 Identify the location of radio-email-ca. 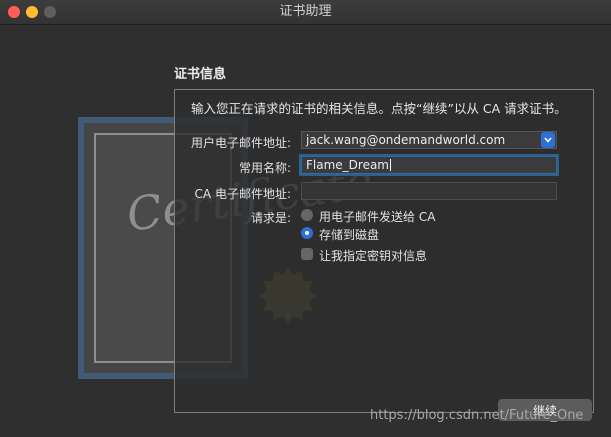
(307, 215).